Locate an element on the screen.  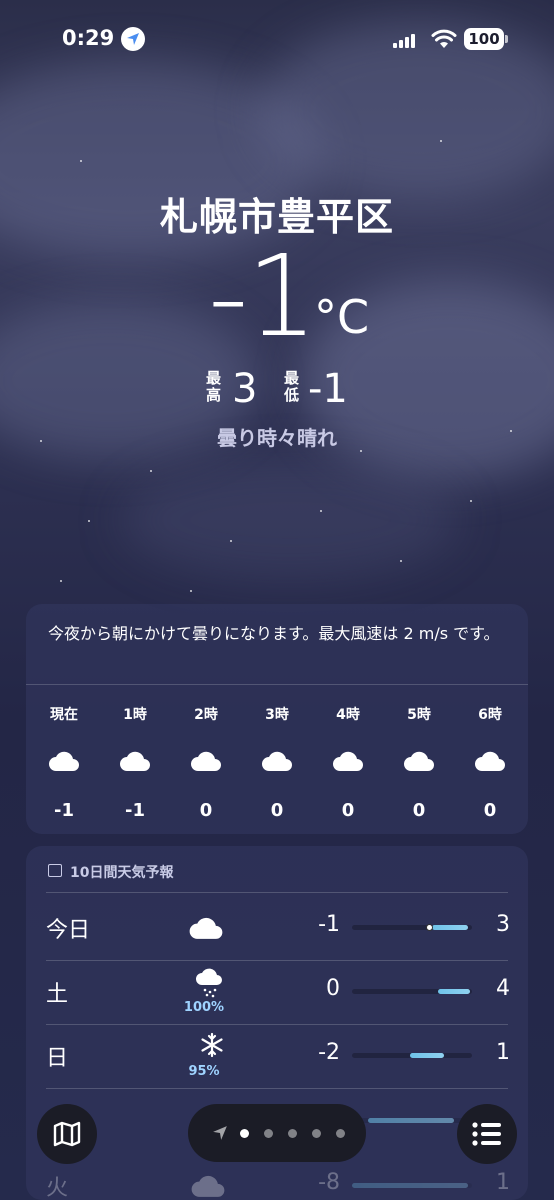
map-button is located at coordinates (67, 1134).